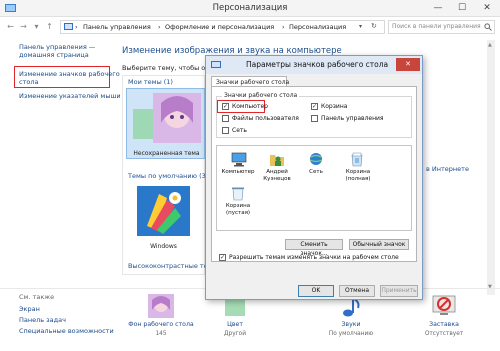 Image resolution: width=500 pixels, height=351 pixels. What do you see at coordinates (49, 26) in the screenshot?
I see `up-arrow-icon: ↑` at bounding box center [49, 26].